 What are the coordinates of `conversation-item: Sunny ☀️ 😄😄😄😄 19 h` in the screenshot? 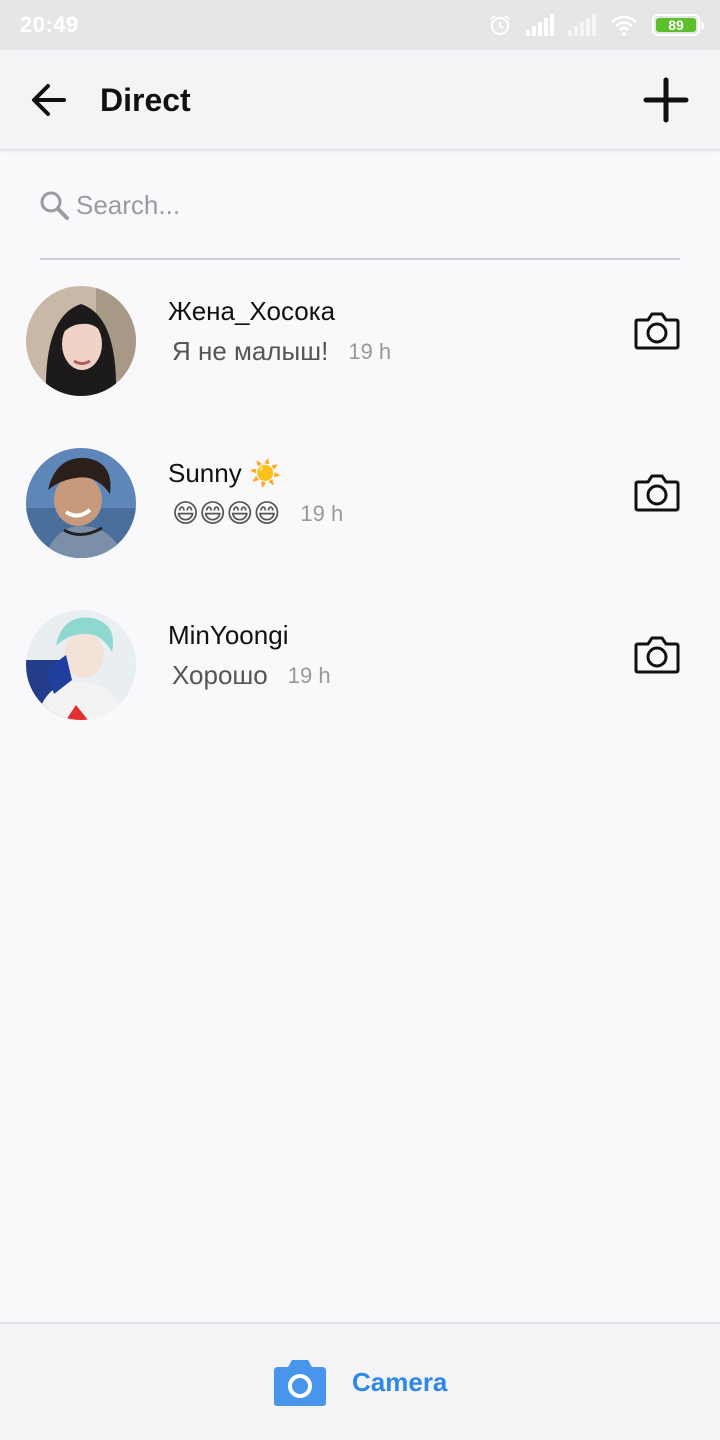 It's located at (360, 513).